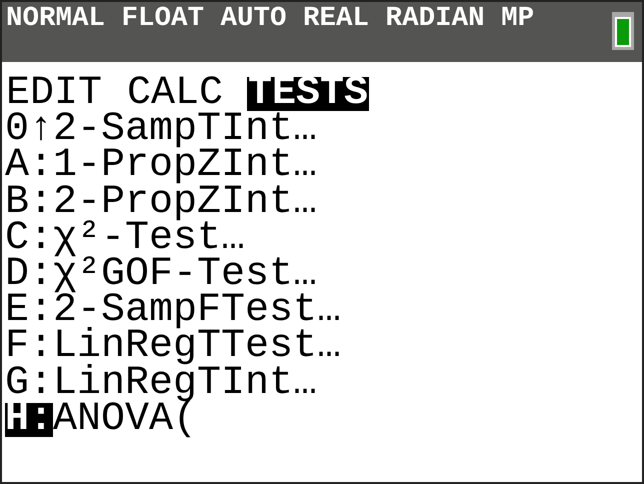 This screenshot has height=484, width=644. What do you see at coordinates (29, 275) in the screenshot?
I see `menu-item-key: D:` at bounding box center [29, 275].